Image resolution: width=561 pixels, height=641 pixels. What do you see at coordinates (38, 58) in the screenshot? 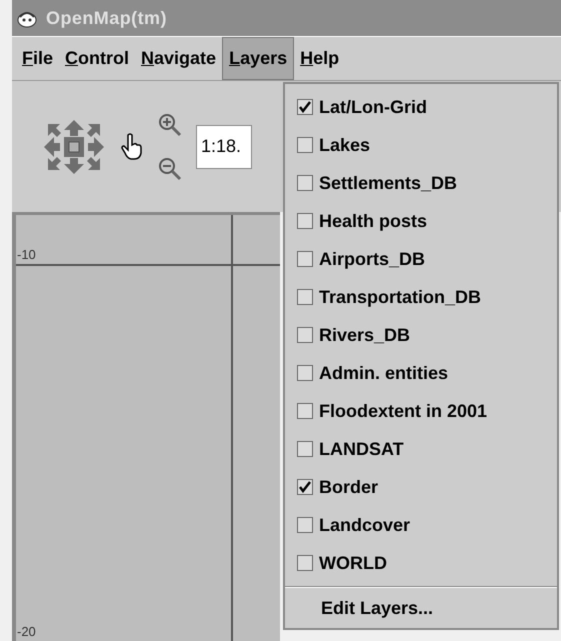
I see `menu-item: File` at bounding box center [38, 58].